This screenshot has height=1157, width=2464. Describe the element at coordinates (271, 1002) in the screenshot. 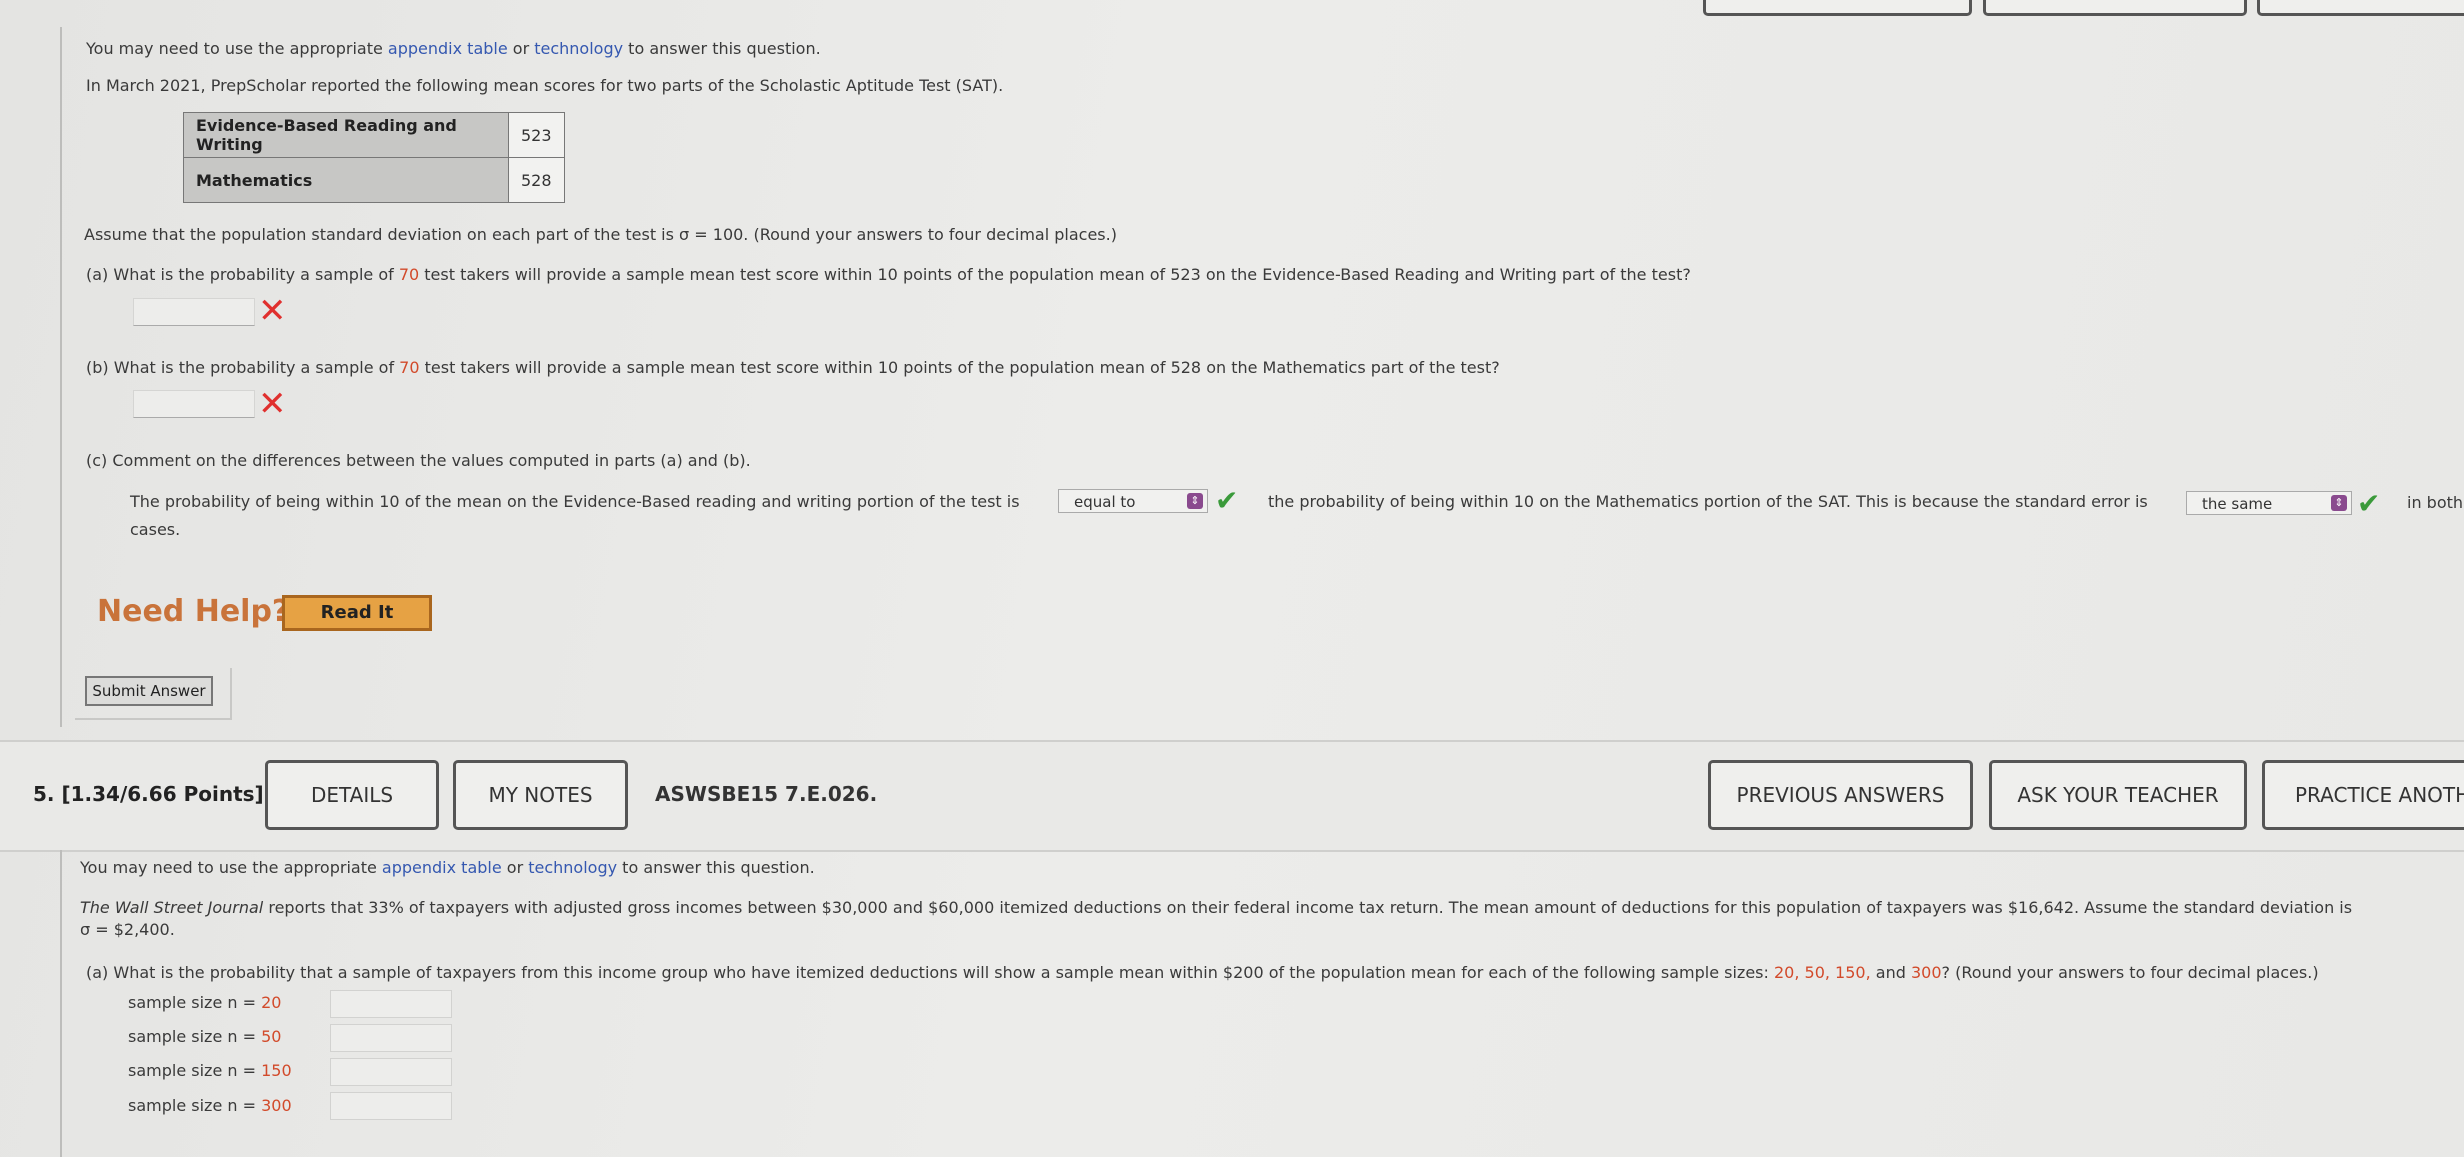

I see `sample-n: 20` at that location.